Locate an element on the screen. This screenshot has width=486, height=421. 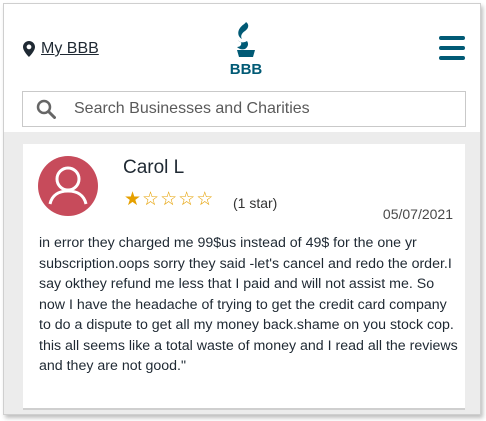
hamburger-menu-icon is located at coordinates (452, 49).